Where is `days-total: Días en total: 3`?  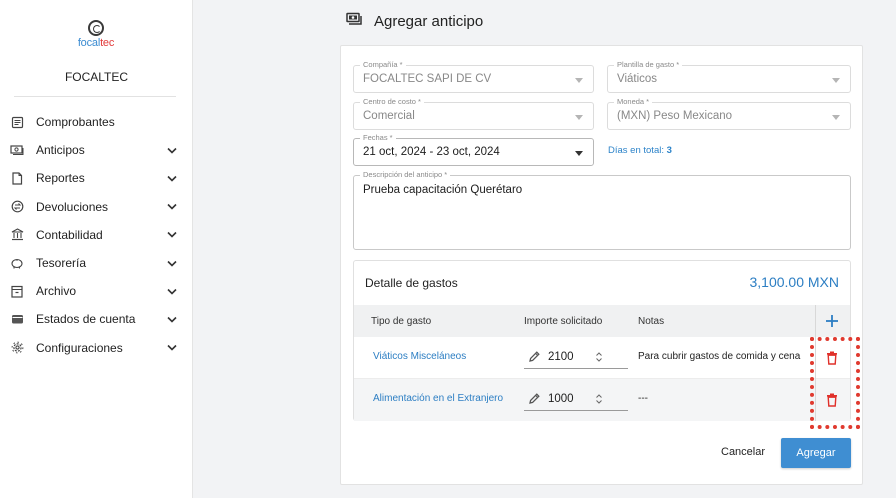
days-total: Días en total: 3 is located at coordinates (640, 150).